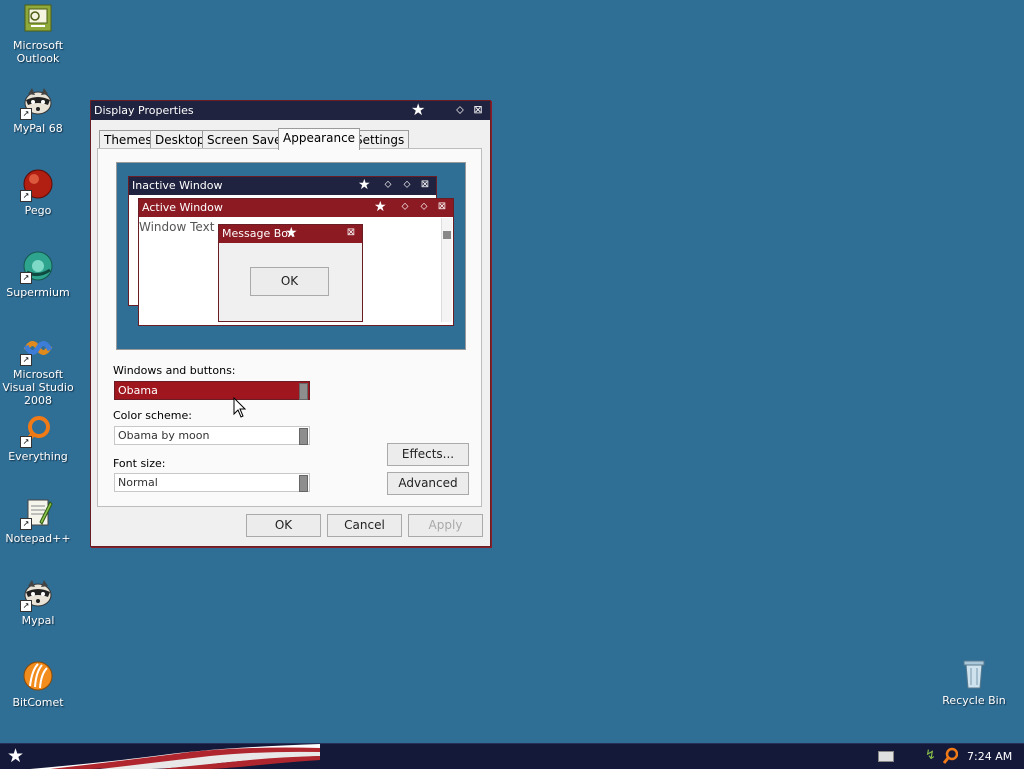  What do you see at coordinates (974, 700) in the screenshot?
I see `desktop-icon-label: Recycle Bin` at bounding box center [974, 700].